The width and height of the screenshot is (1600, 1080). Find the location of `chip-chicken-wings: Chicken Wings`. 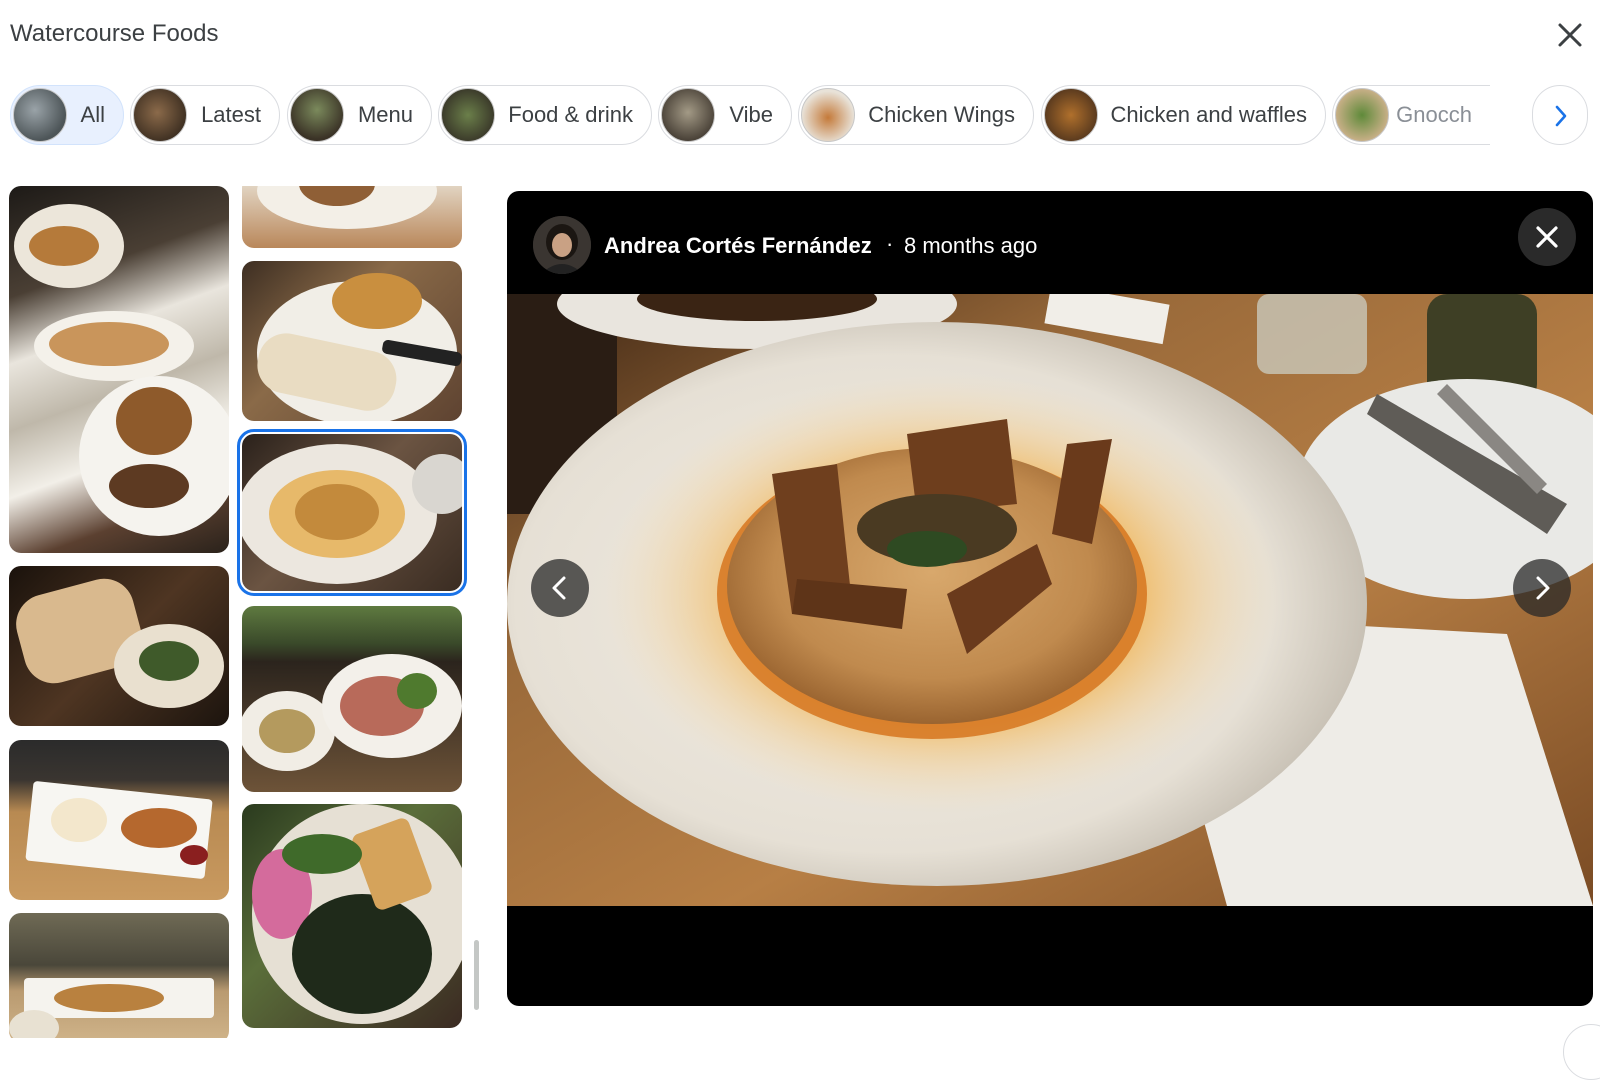

chip-chicken-wings: Chicken Wings is located at coordinates (916, 115).